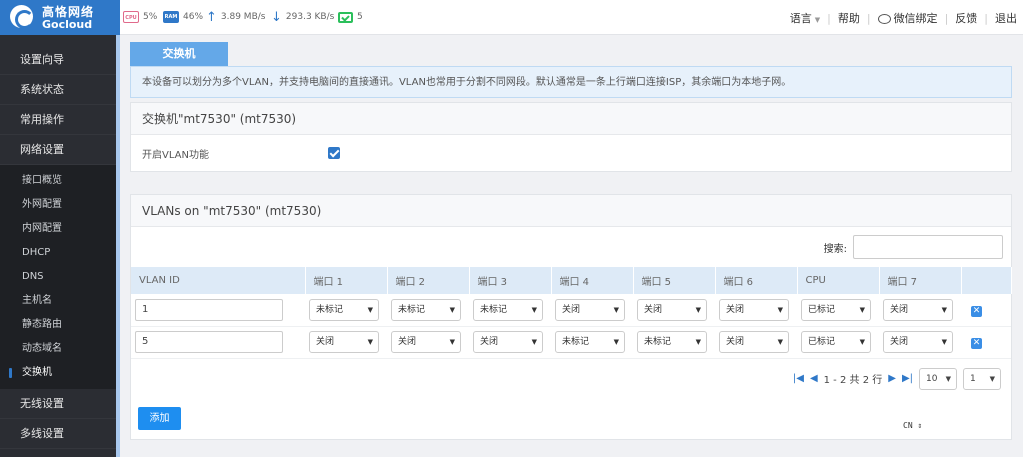 Image resolution: width=1023 pixels, height=457 pixels. What do you see at coordinates (60, 17) in the screenshot?
I see `brand-logo: 高恪网络 Gocloud` at bounding box center [60, 17].